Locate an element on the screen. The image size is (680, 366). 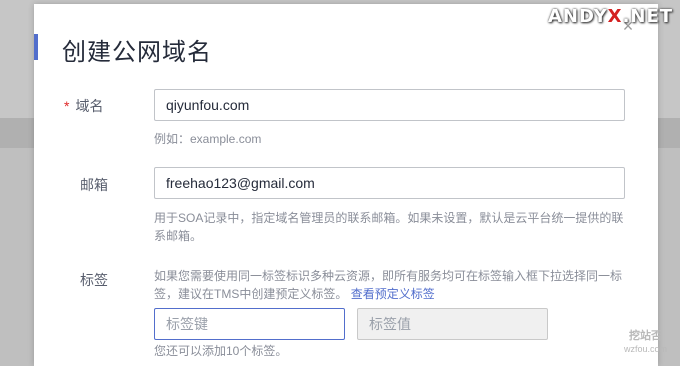
tags-label: 标签 is located at coordinates (94, 280).